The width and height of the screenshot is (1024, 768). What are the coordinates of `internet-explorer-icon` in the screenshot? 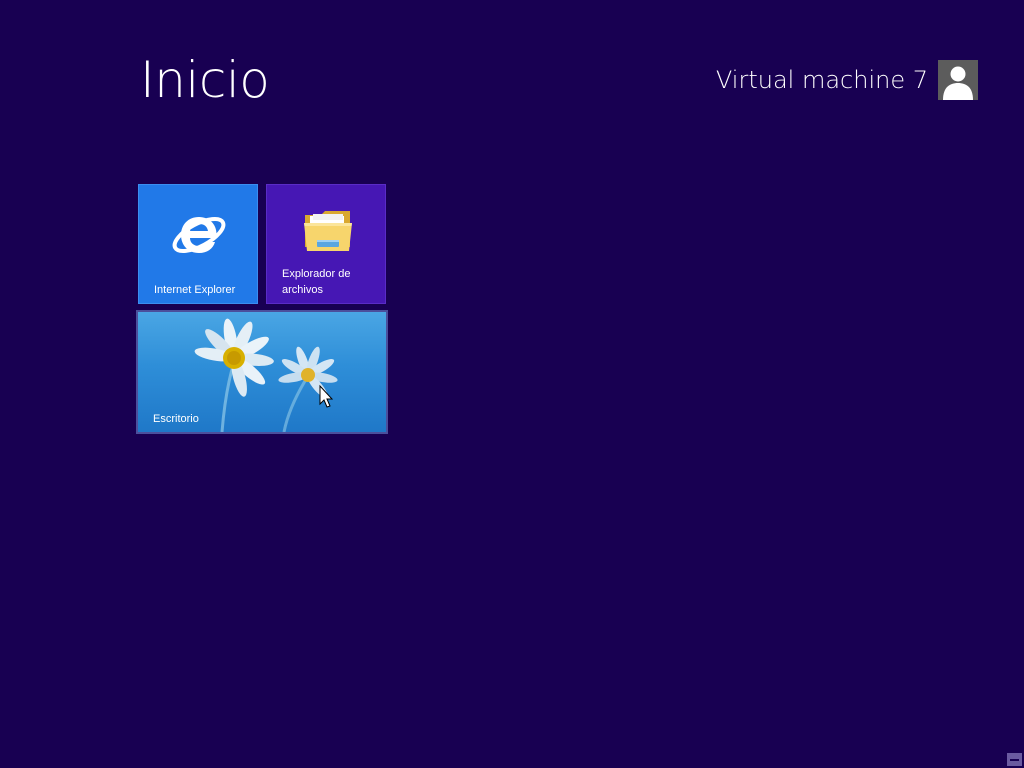 It's located at (199, 235).